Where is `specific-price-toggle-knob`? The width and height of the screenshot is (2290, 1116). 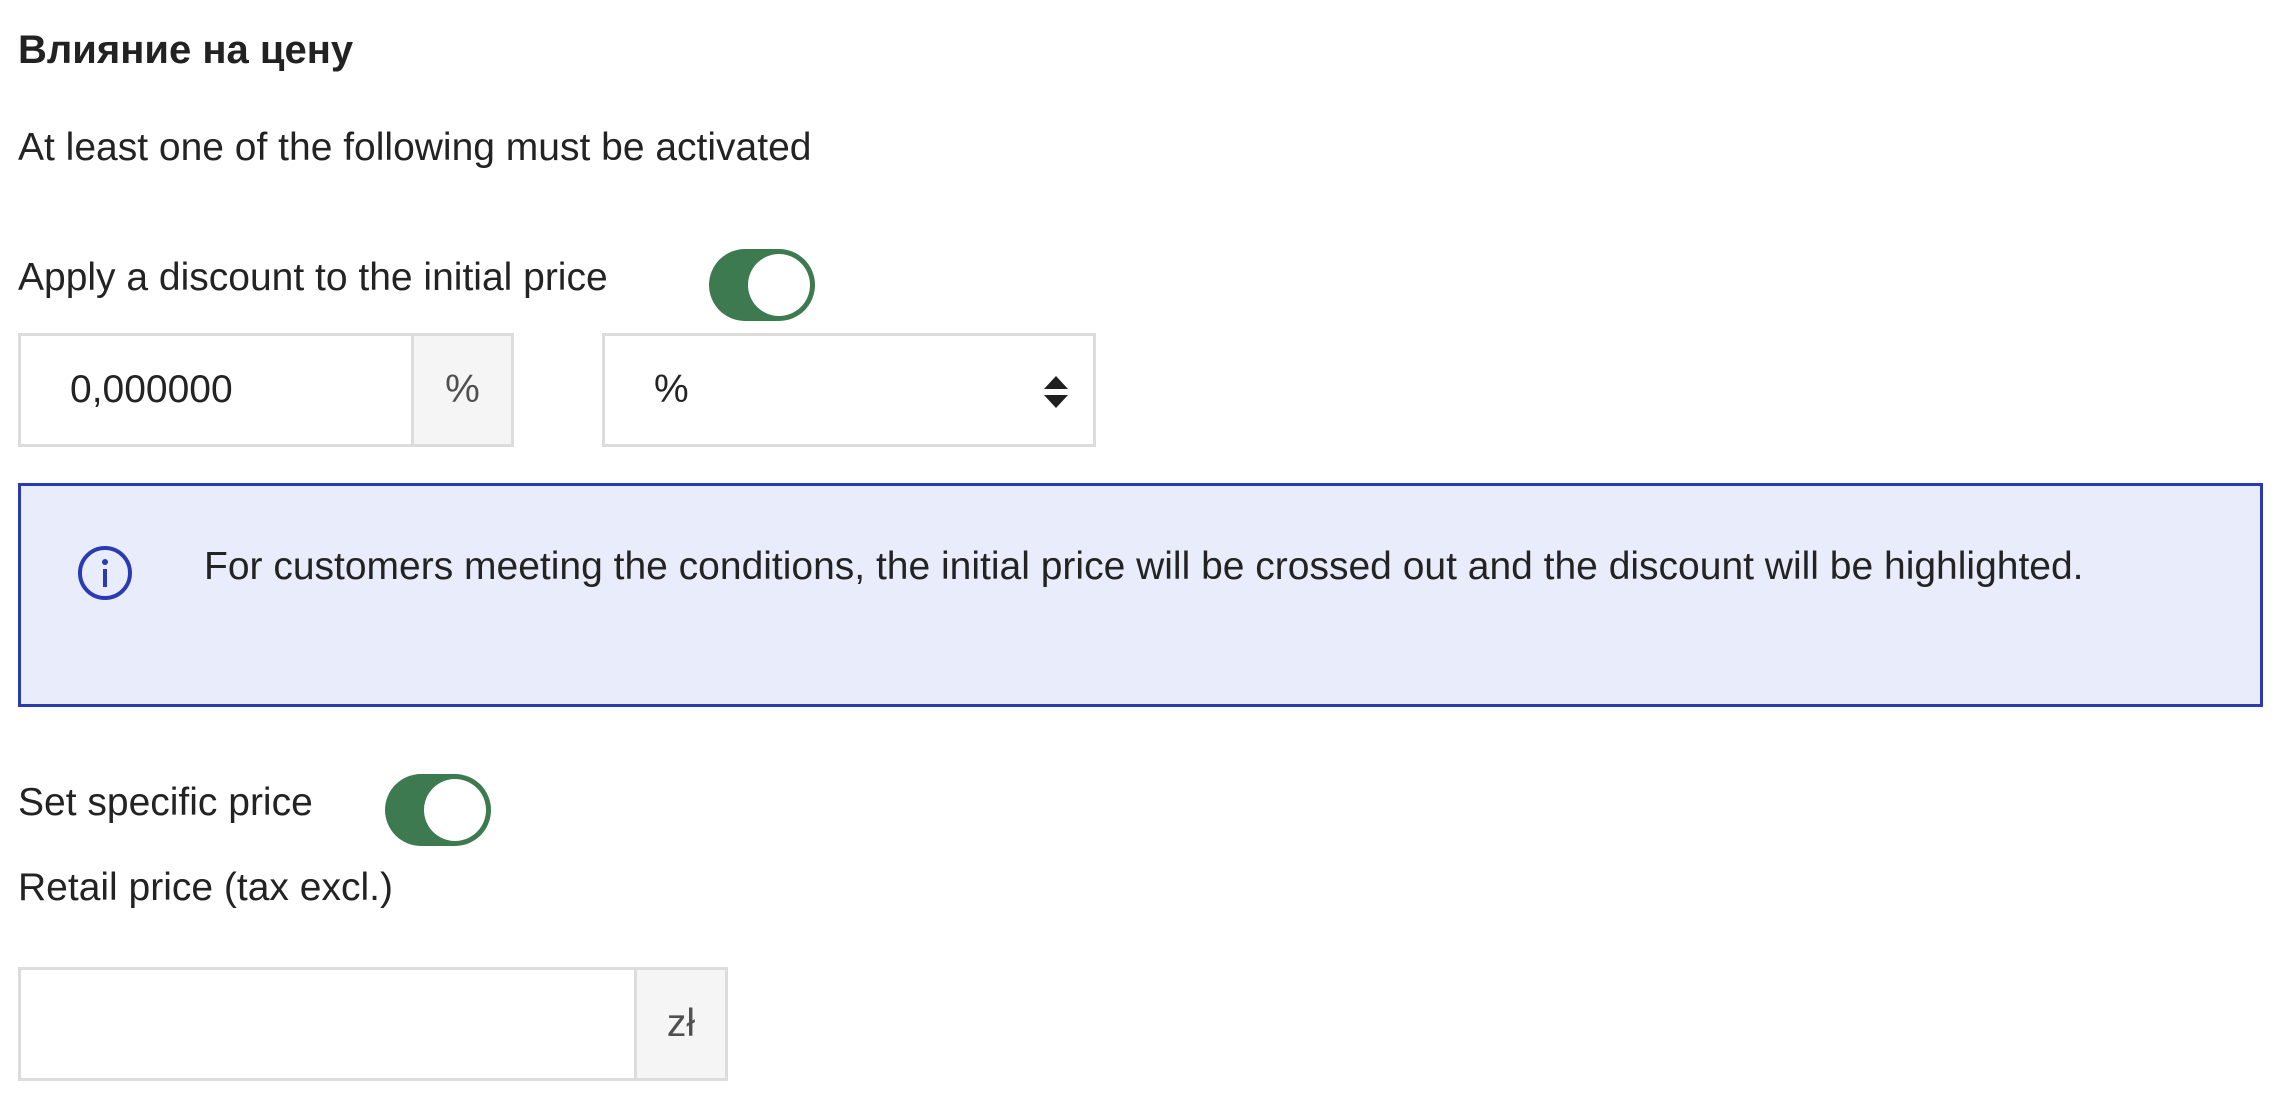 specific-price-toggle-knob is located at coordinates (455, 810).